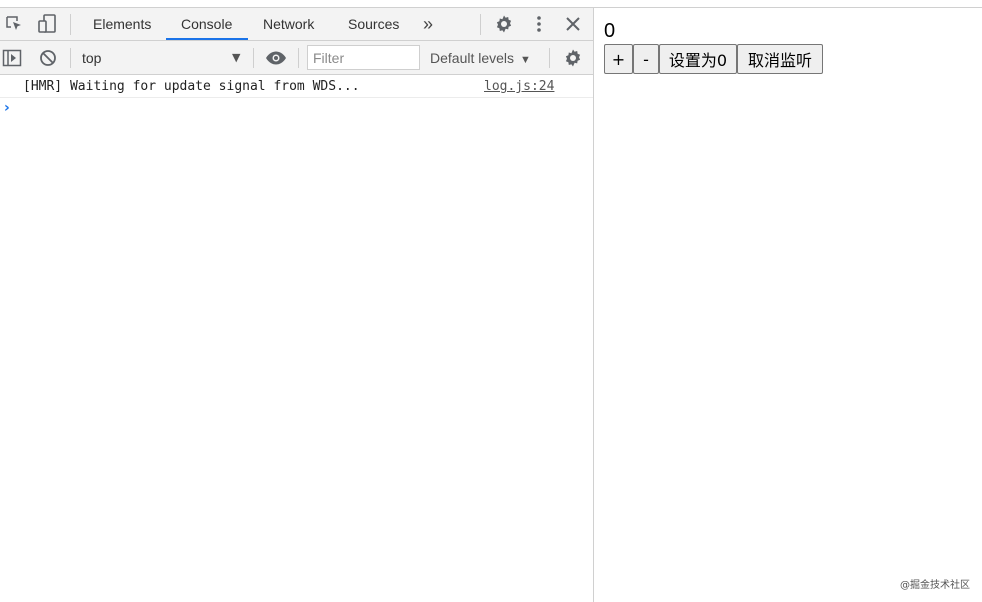 Image resolution: width=982 pixels, height=602 pixels. Describe the element at coordinates (276, 58) in the screenshot. I see `live-expression-eye-icon` at that location.